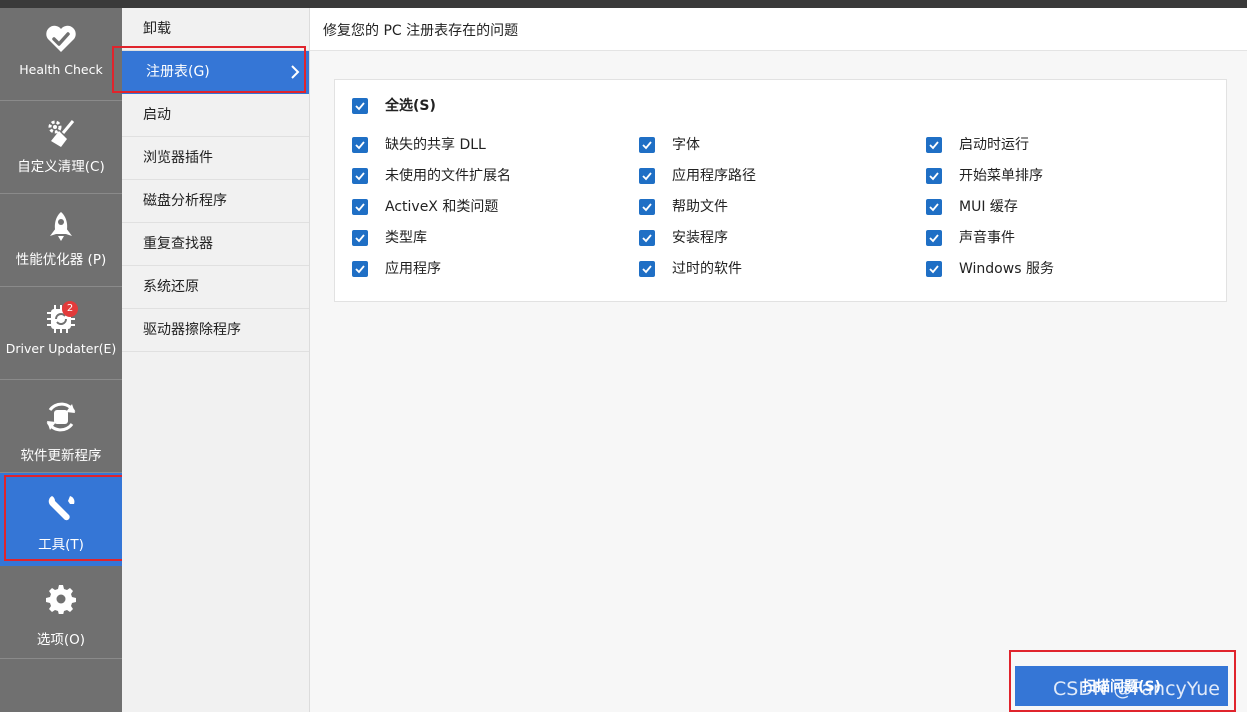 The height and width of the screenshot is (712, 1247). What do you see at coordinates (987, 238) in the screenshot?
I see `option-label: 声音事件` at bounding box center [987, 238].